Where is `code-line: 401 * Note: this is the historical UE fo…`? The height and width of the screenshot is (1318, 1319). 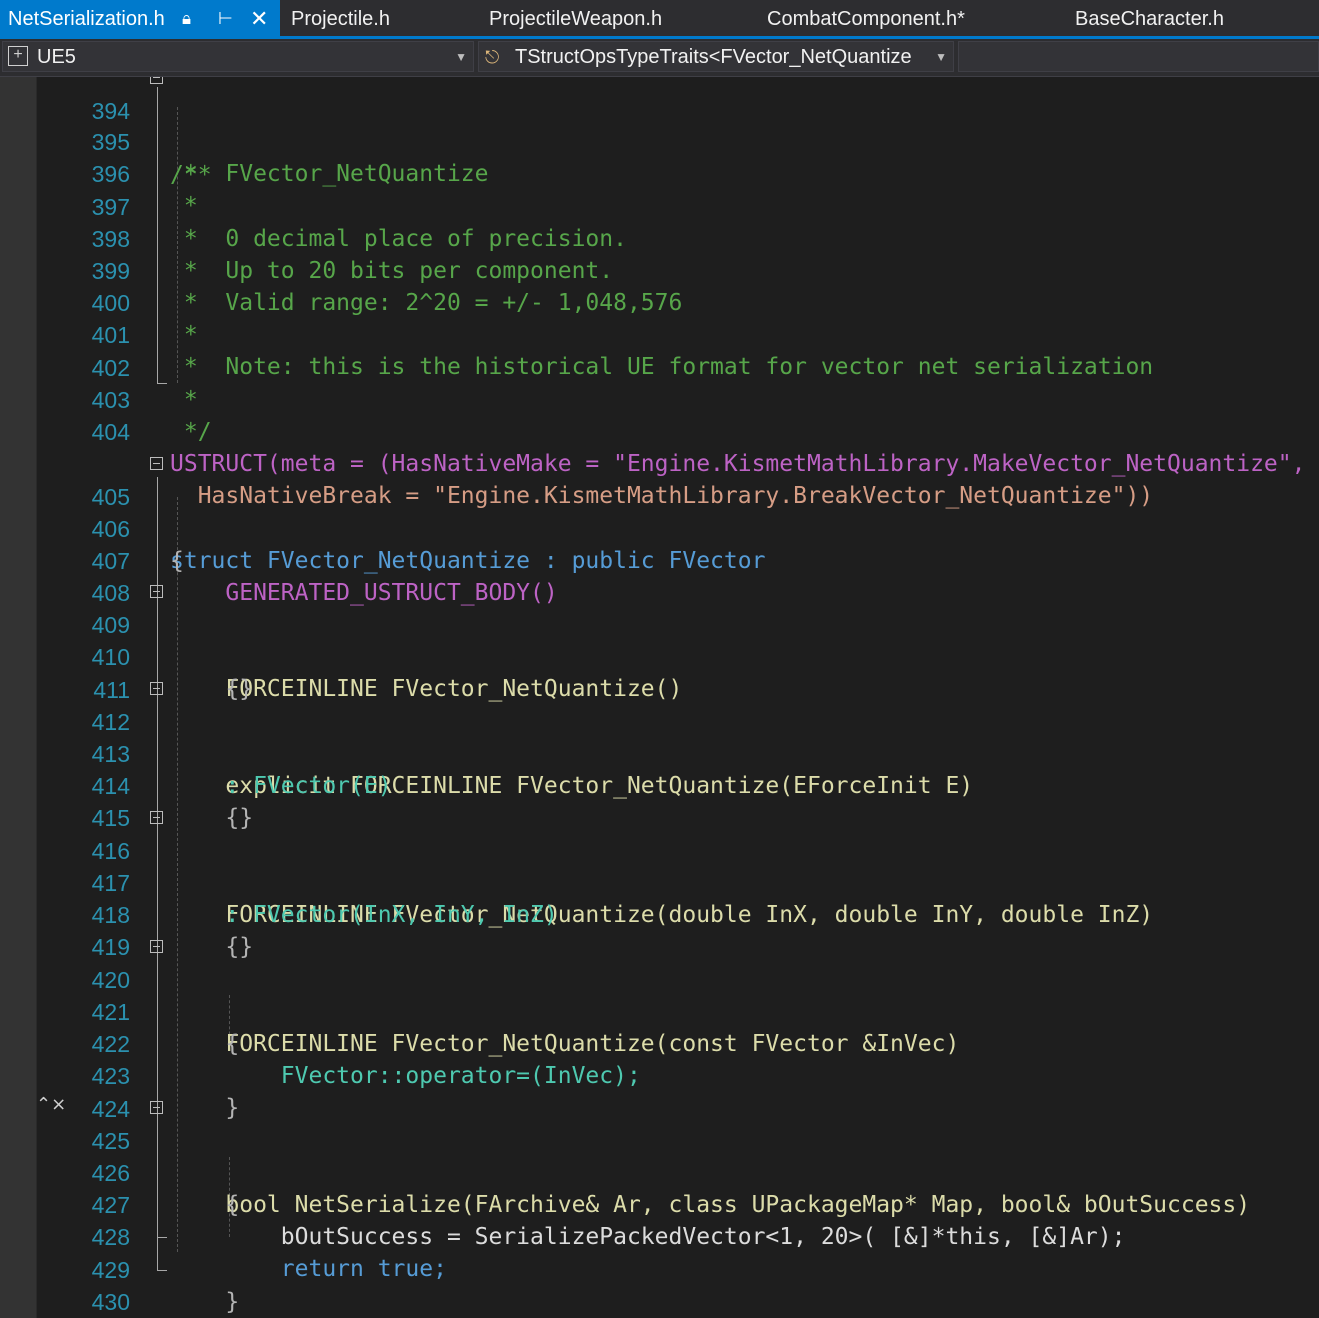 code-line: 401 * Note: this is the historical UE fo… is located at coordinates (659, 333).